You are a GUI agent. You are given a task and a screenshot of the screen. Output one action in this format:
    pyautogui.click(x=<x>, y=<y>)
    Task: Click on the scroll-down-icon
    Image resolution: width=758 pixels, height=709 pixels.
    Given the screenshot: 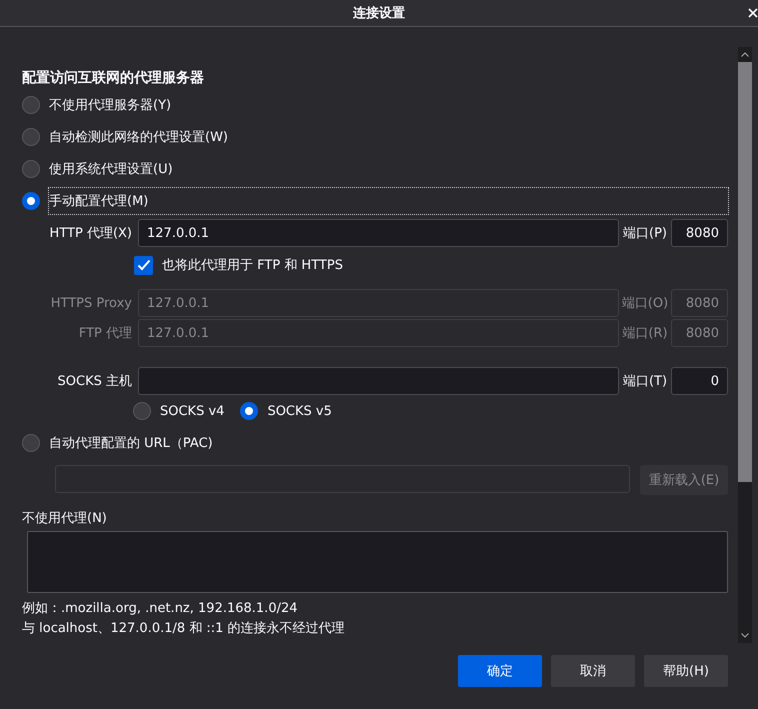 What is the action you would take?
    pyautogui.click(x=745, y=635)
    